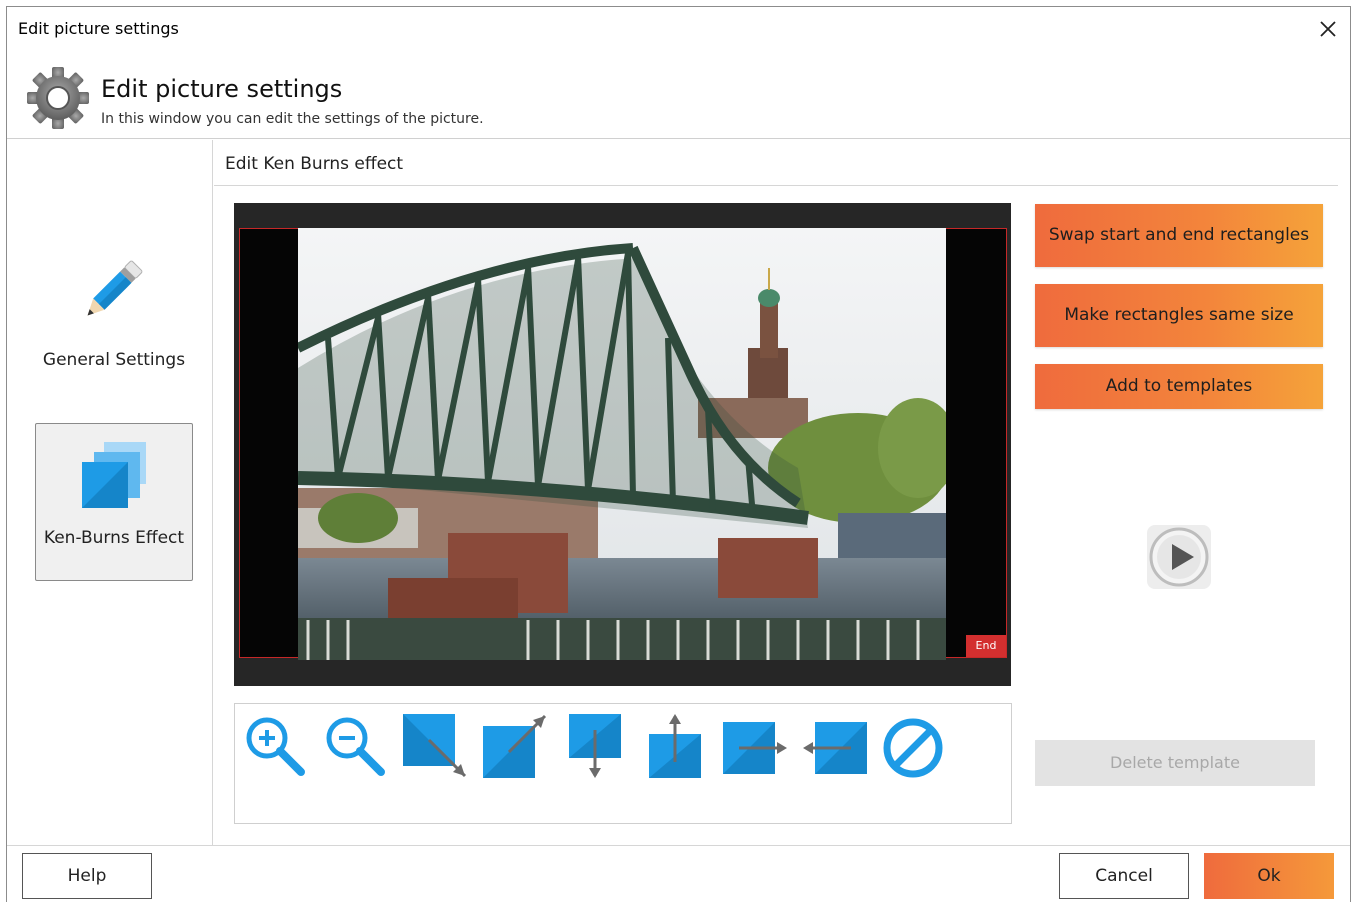  I want to click on move-down-icon, so click(595, 746).